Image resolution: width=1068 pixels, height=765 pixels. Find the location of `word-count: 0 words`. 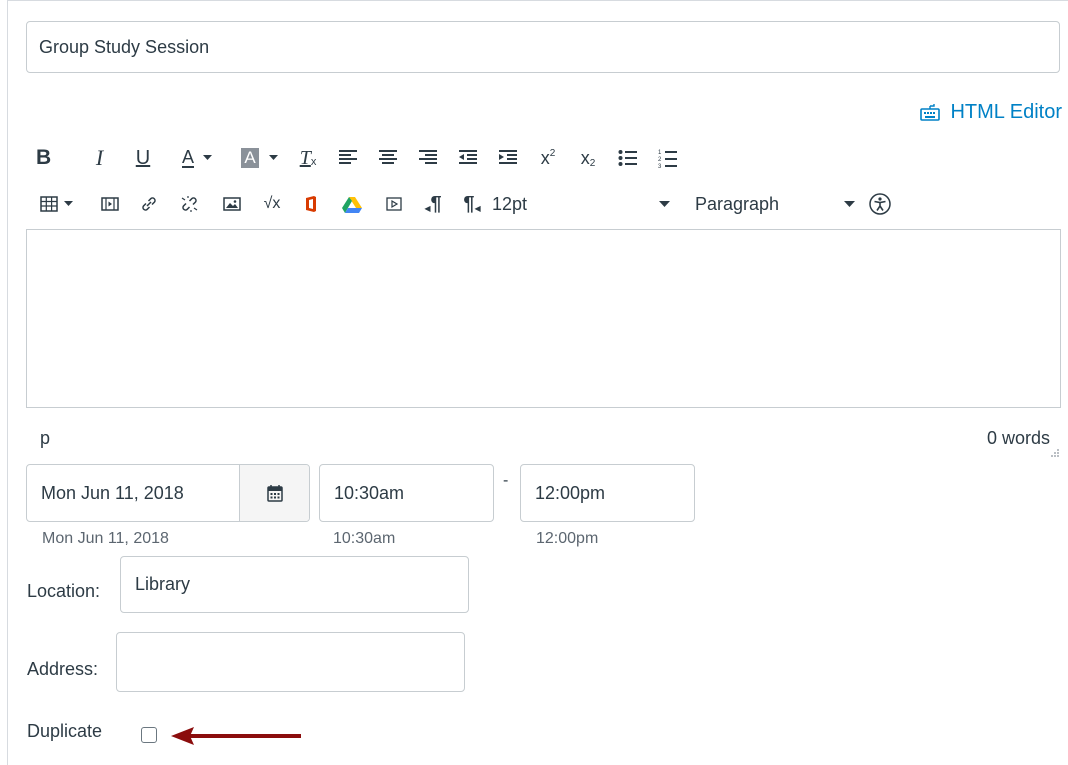

word-count: 0 words is located at coordinates (1018, 438).